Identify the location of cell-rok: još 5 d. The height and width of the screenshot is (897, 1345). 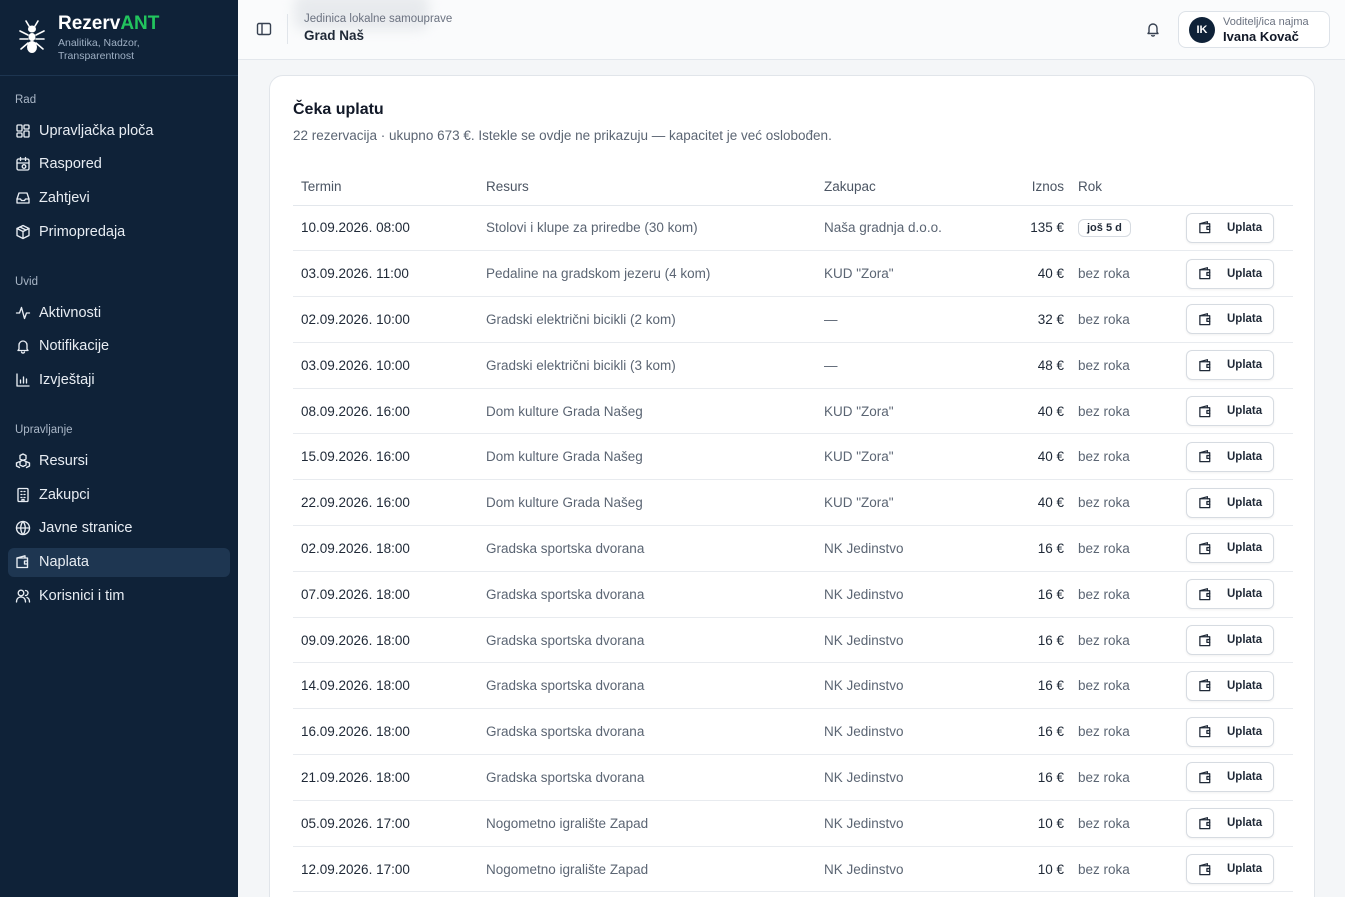
(1118, 228).